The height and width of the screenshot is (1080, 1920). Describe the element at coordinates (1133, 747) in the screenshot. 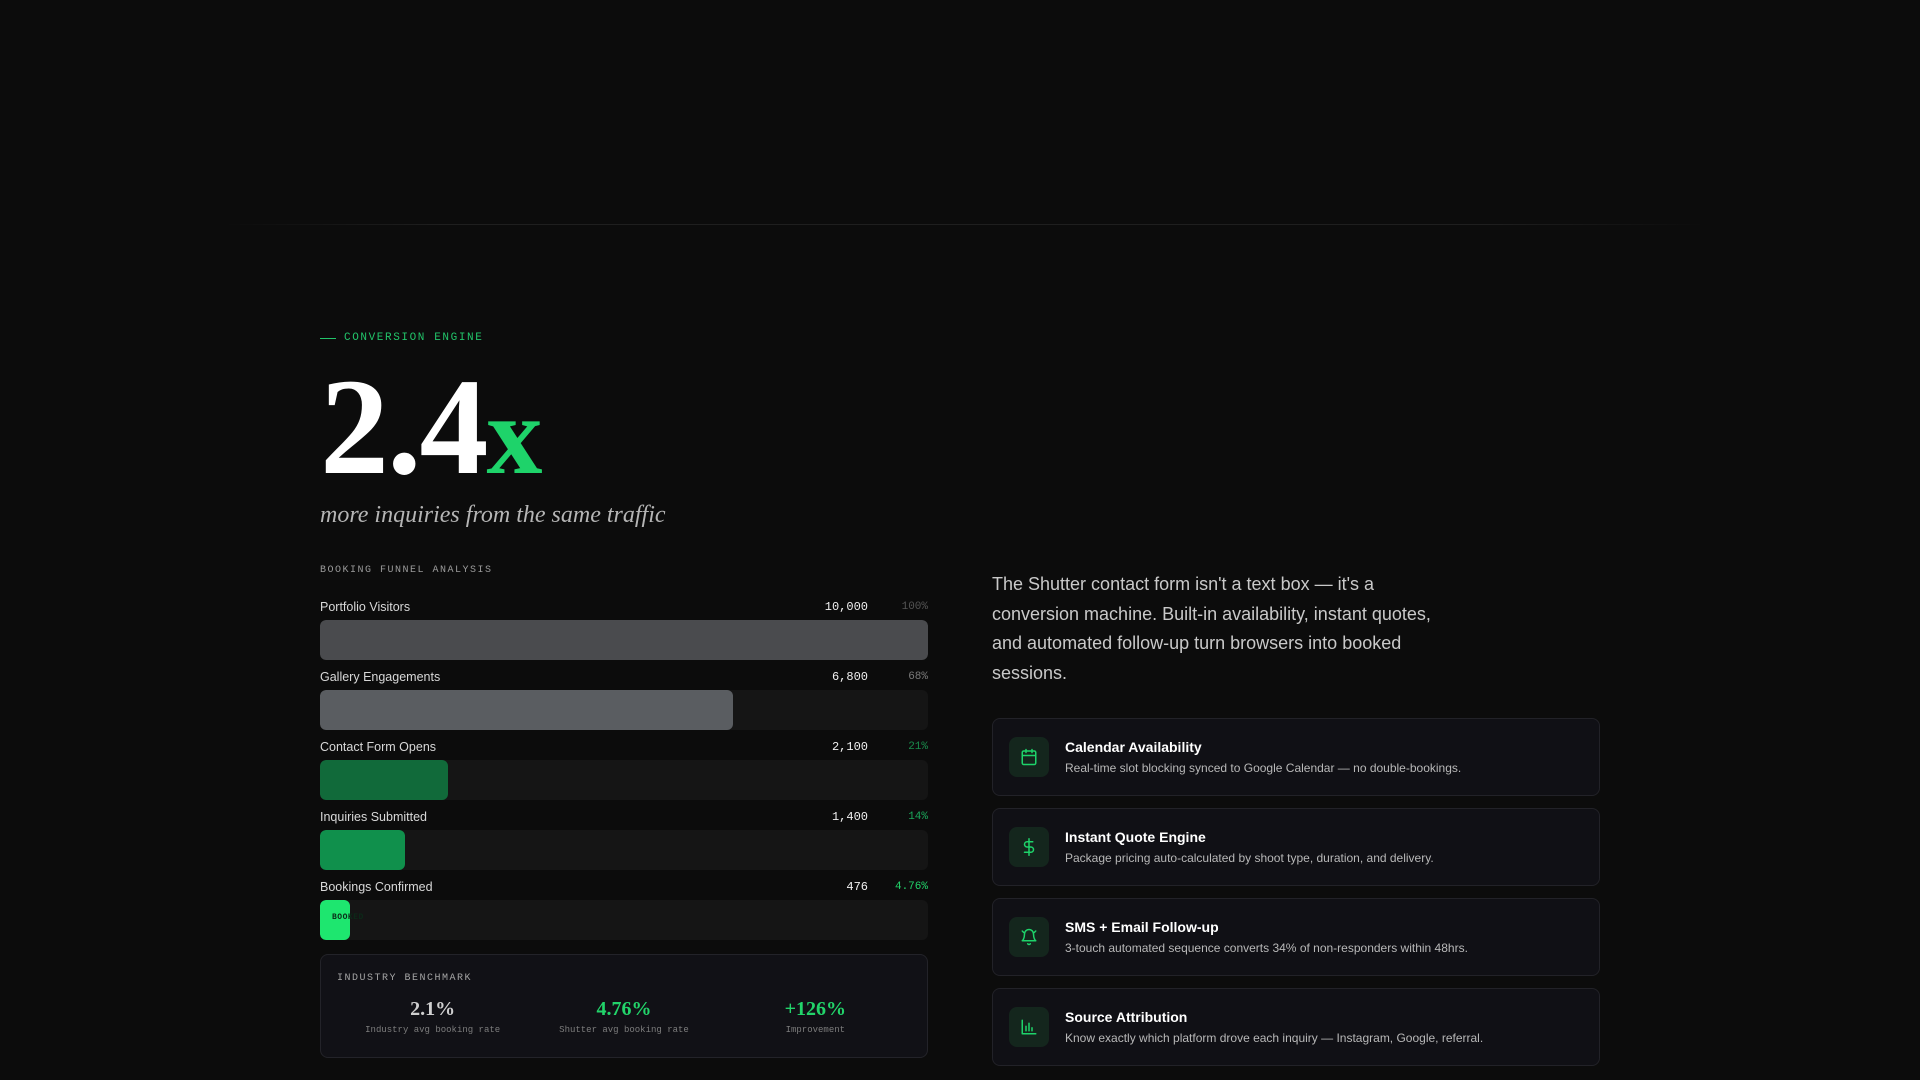

I see `feature-title: Calendar Availability` at that location.